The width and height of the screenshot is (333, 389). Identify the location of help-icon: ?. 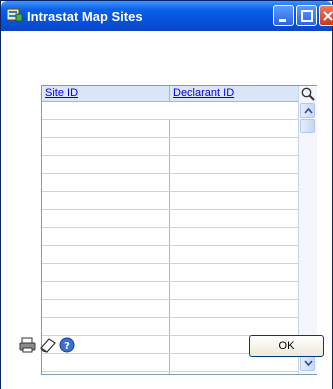
(68, 345).